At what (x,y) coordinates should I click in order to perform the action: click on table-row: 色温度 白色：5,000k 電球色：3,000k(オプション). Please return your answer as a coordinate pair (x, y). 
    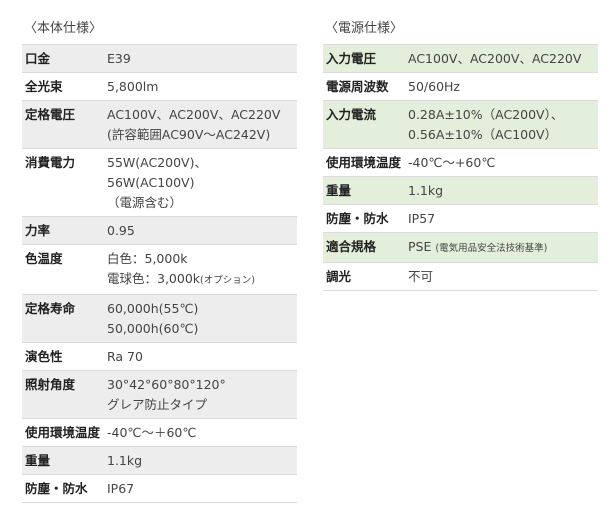
    Looking at the image, I should click on (159, 269).